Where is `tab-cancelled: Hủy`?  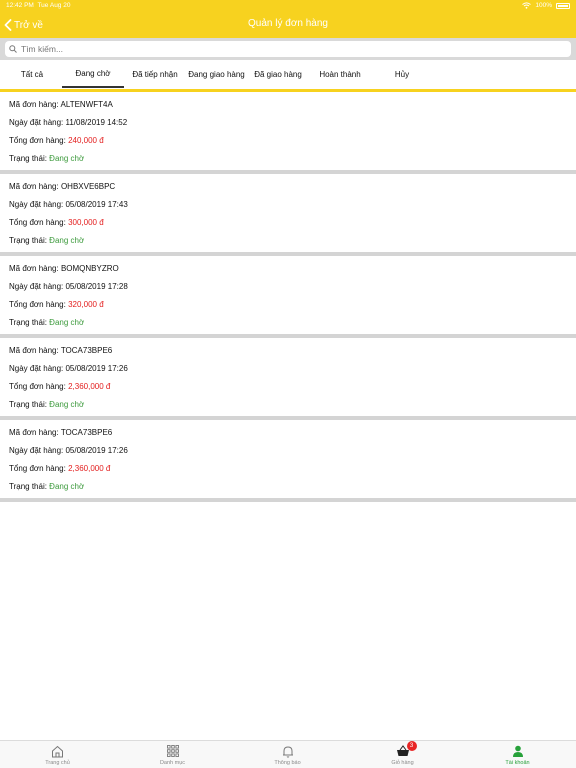 tab-cancelled: Hủy is located at coordinates (402, 74).